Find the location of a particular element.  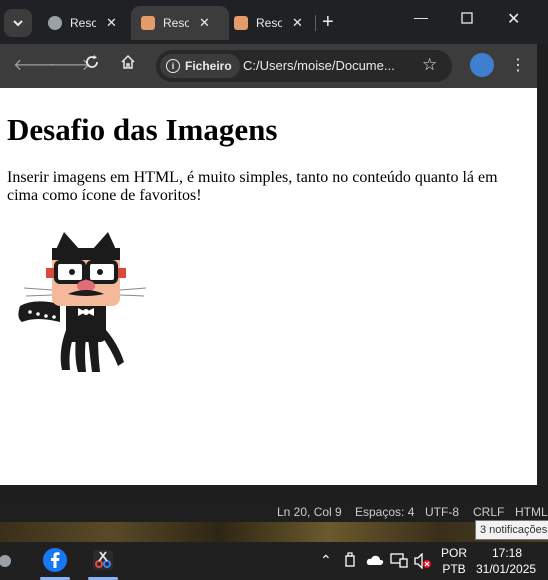

maximize-button is located at coordinates (467, 19).